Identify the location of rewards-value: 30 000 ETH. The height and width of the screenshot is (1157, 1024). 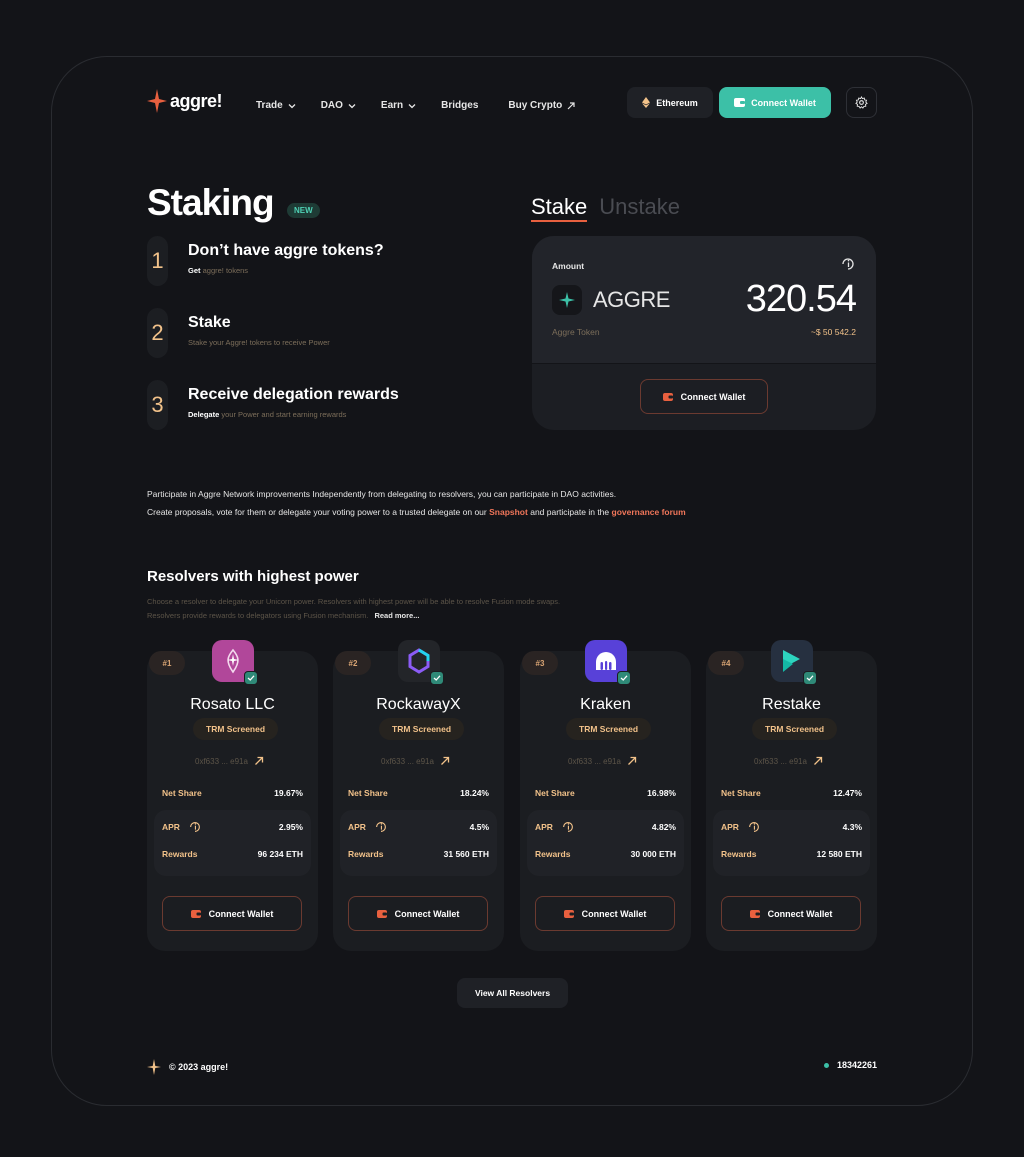
(653, 854).